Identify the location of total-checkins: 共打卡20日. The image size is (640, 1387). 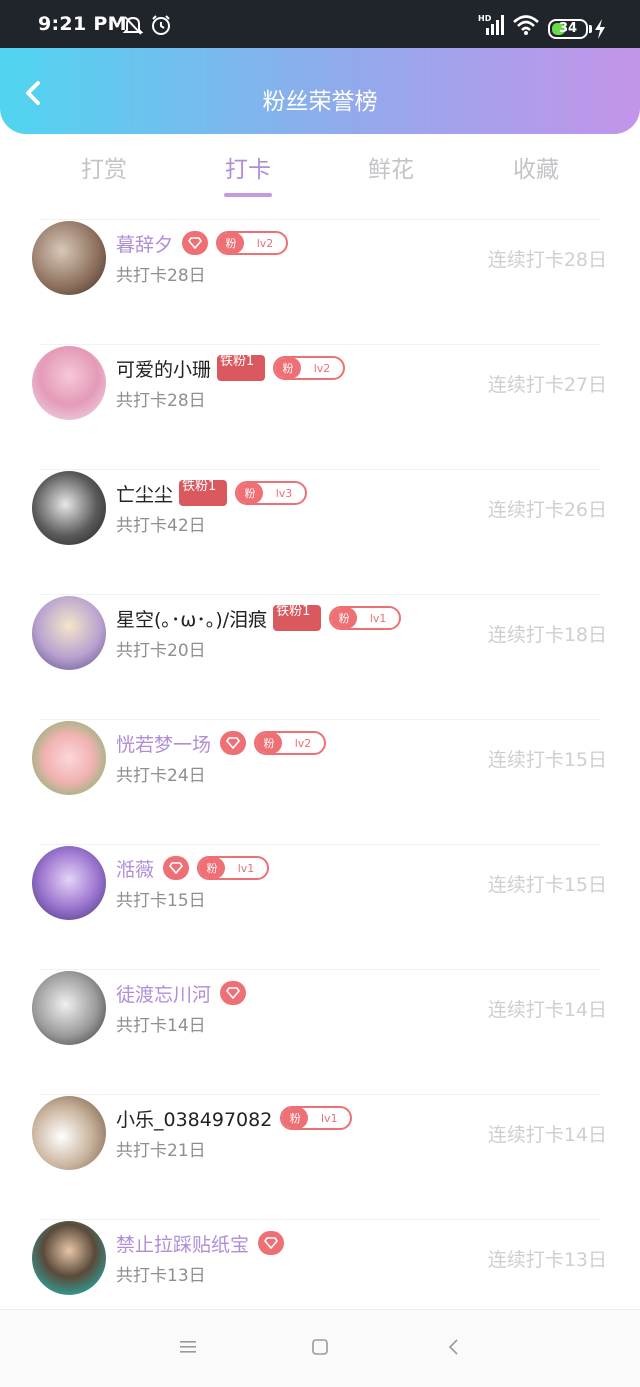
(161, 651).